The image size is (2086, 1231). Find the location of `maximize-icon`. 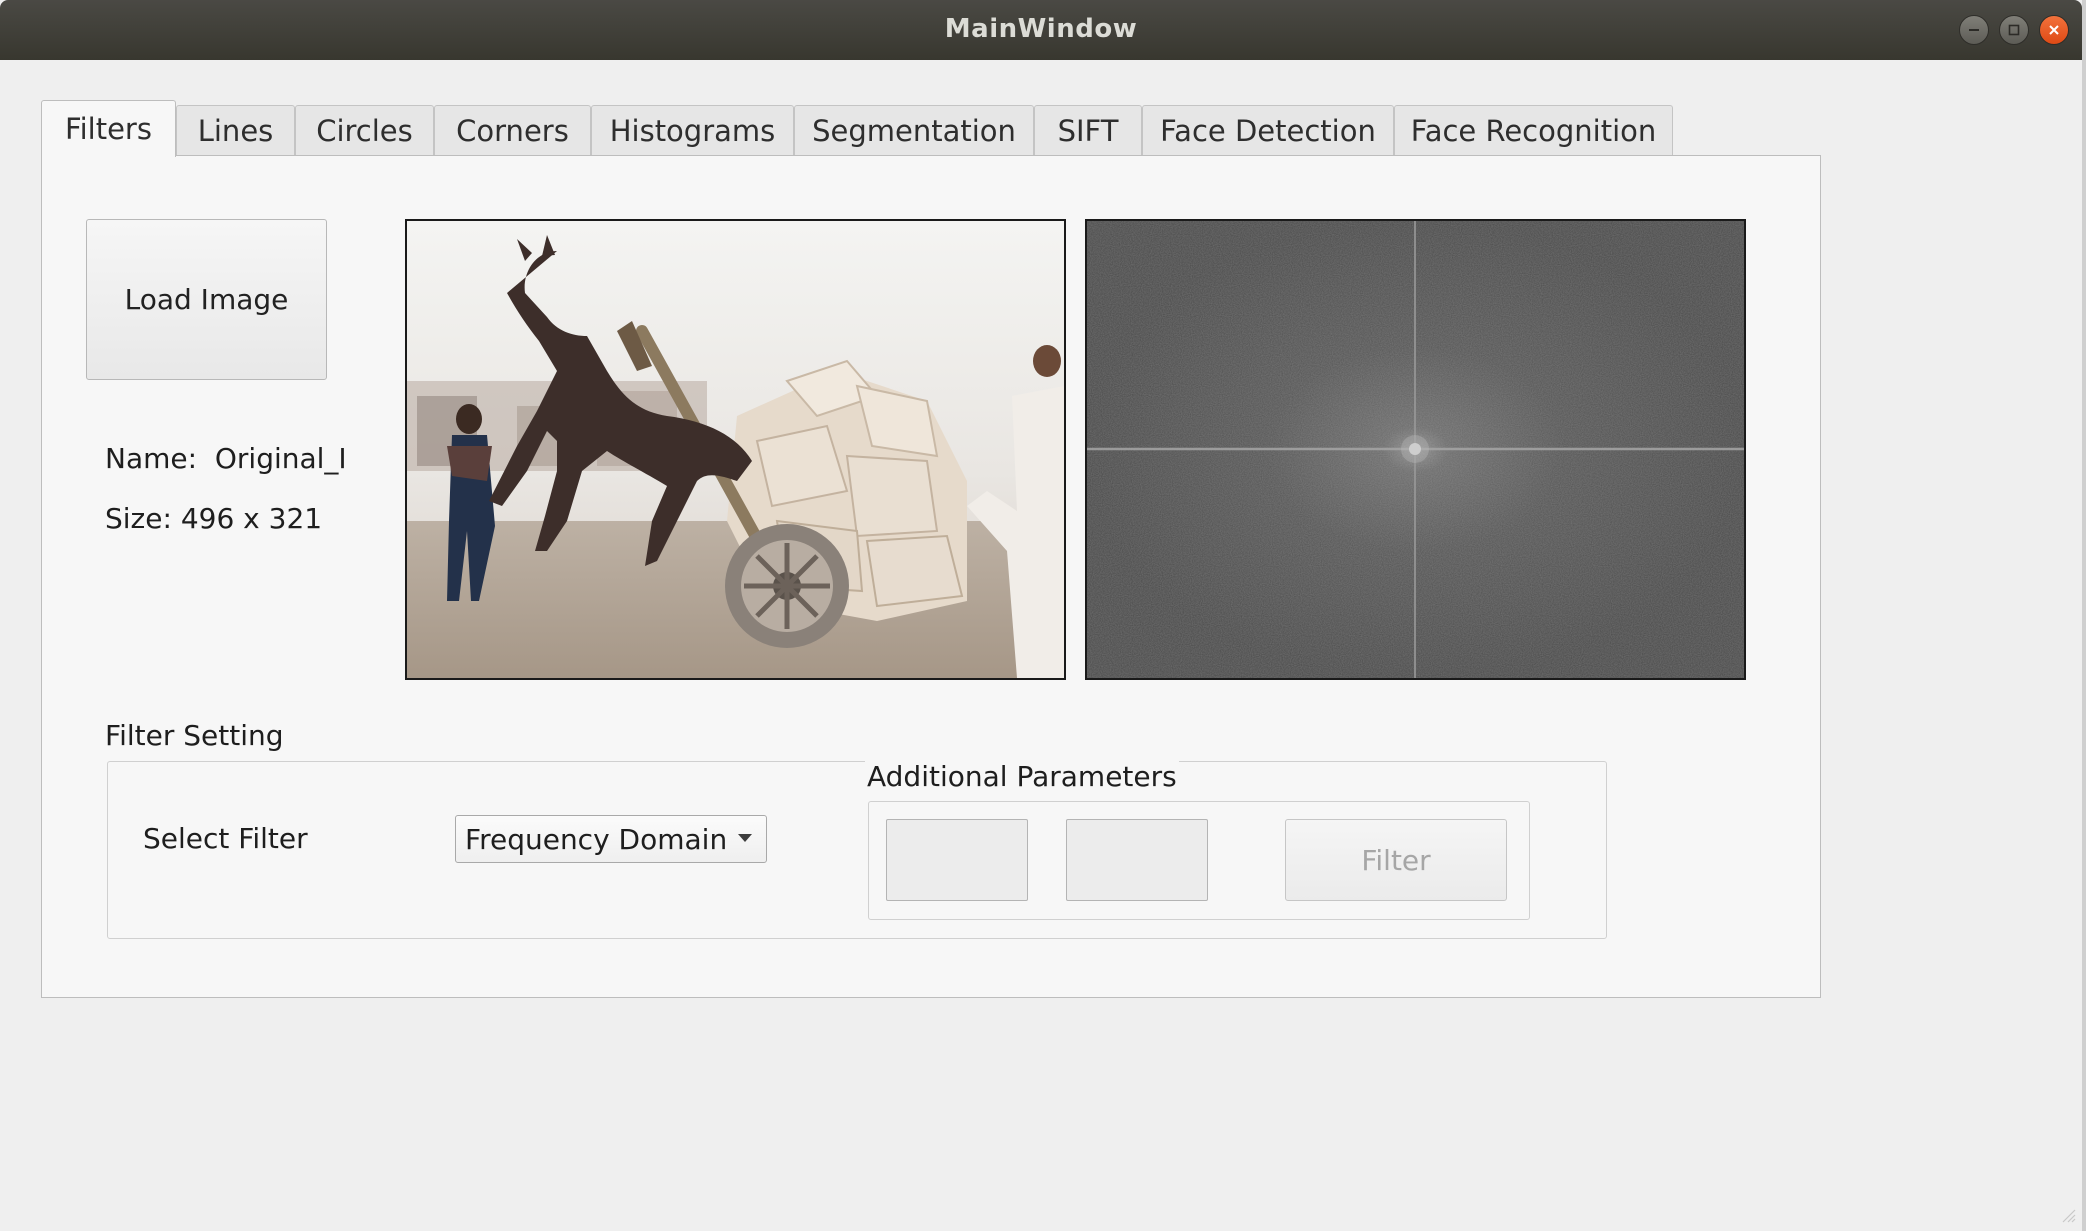

maximize-icon is located at coordinates (2014, 30).